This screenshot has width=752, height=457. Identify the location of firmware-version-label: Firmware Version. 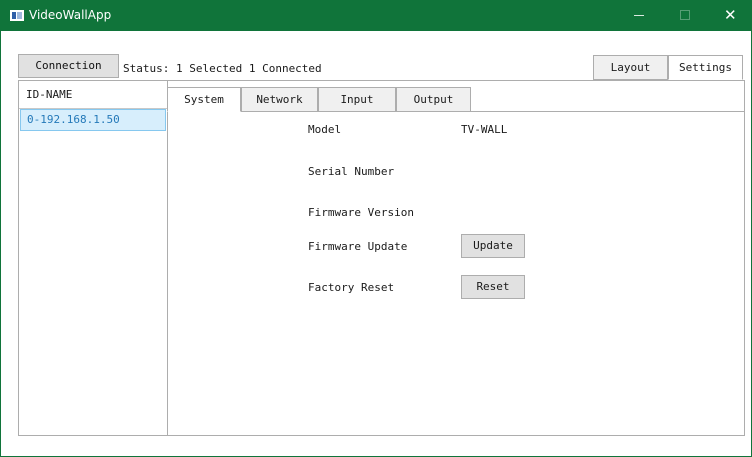
(361, 212).